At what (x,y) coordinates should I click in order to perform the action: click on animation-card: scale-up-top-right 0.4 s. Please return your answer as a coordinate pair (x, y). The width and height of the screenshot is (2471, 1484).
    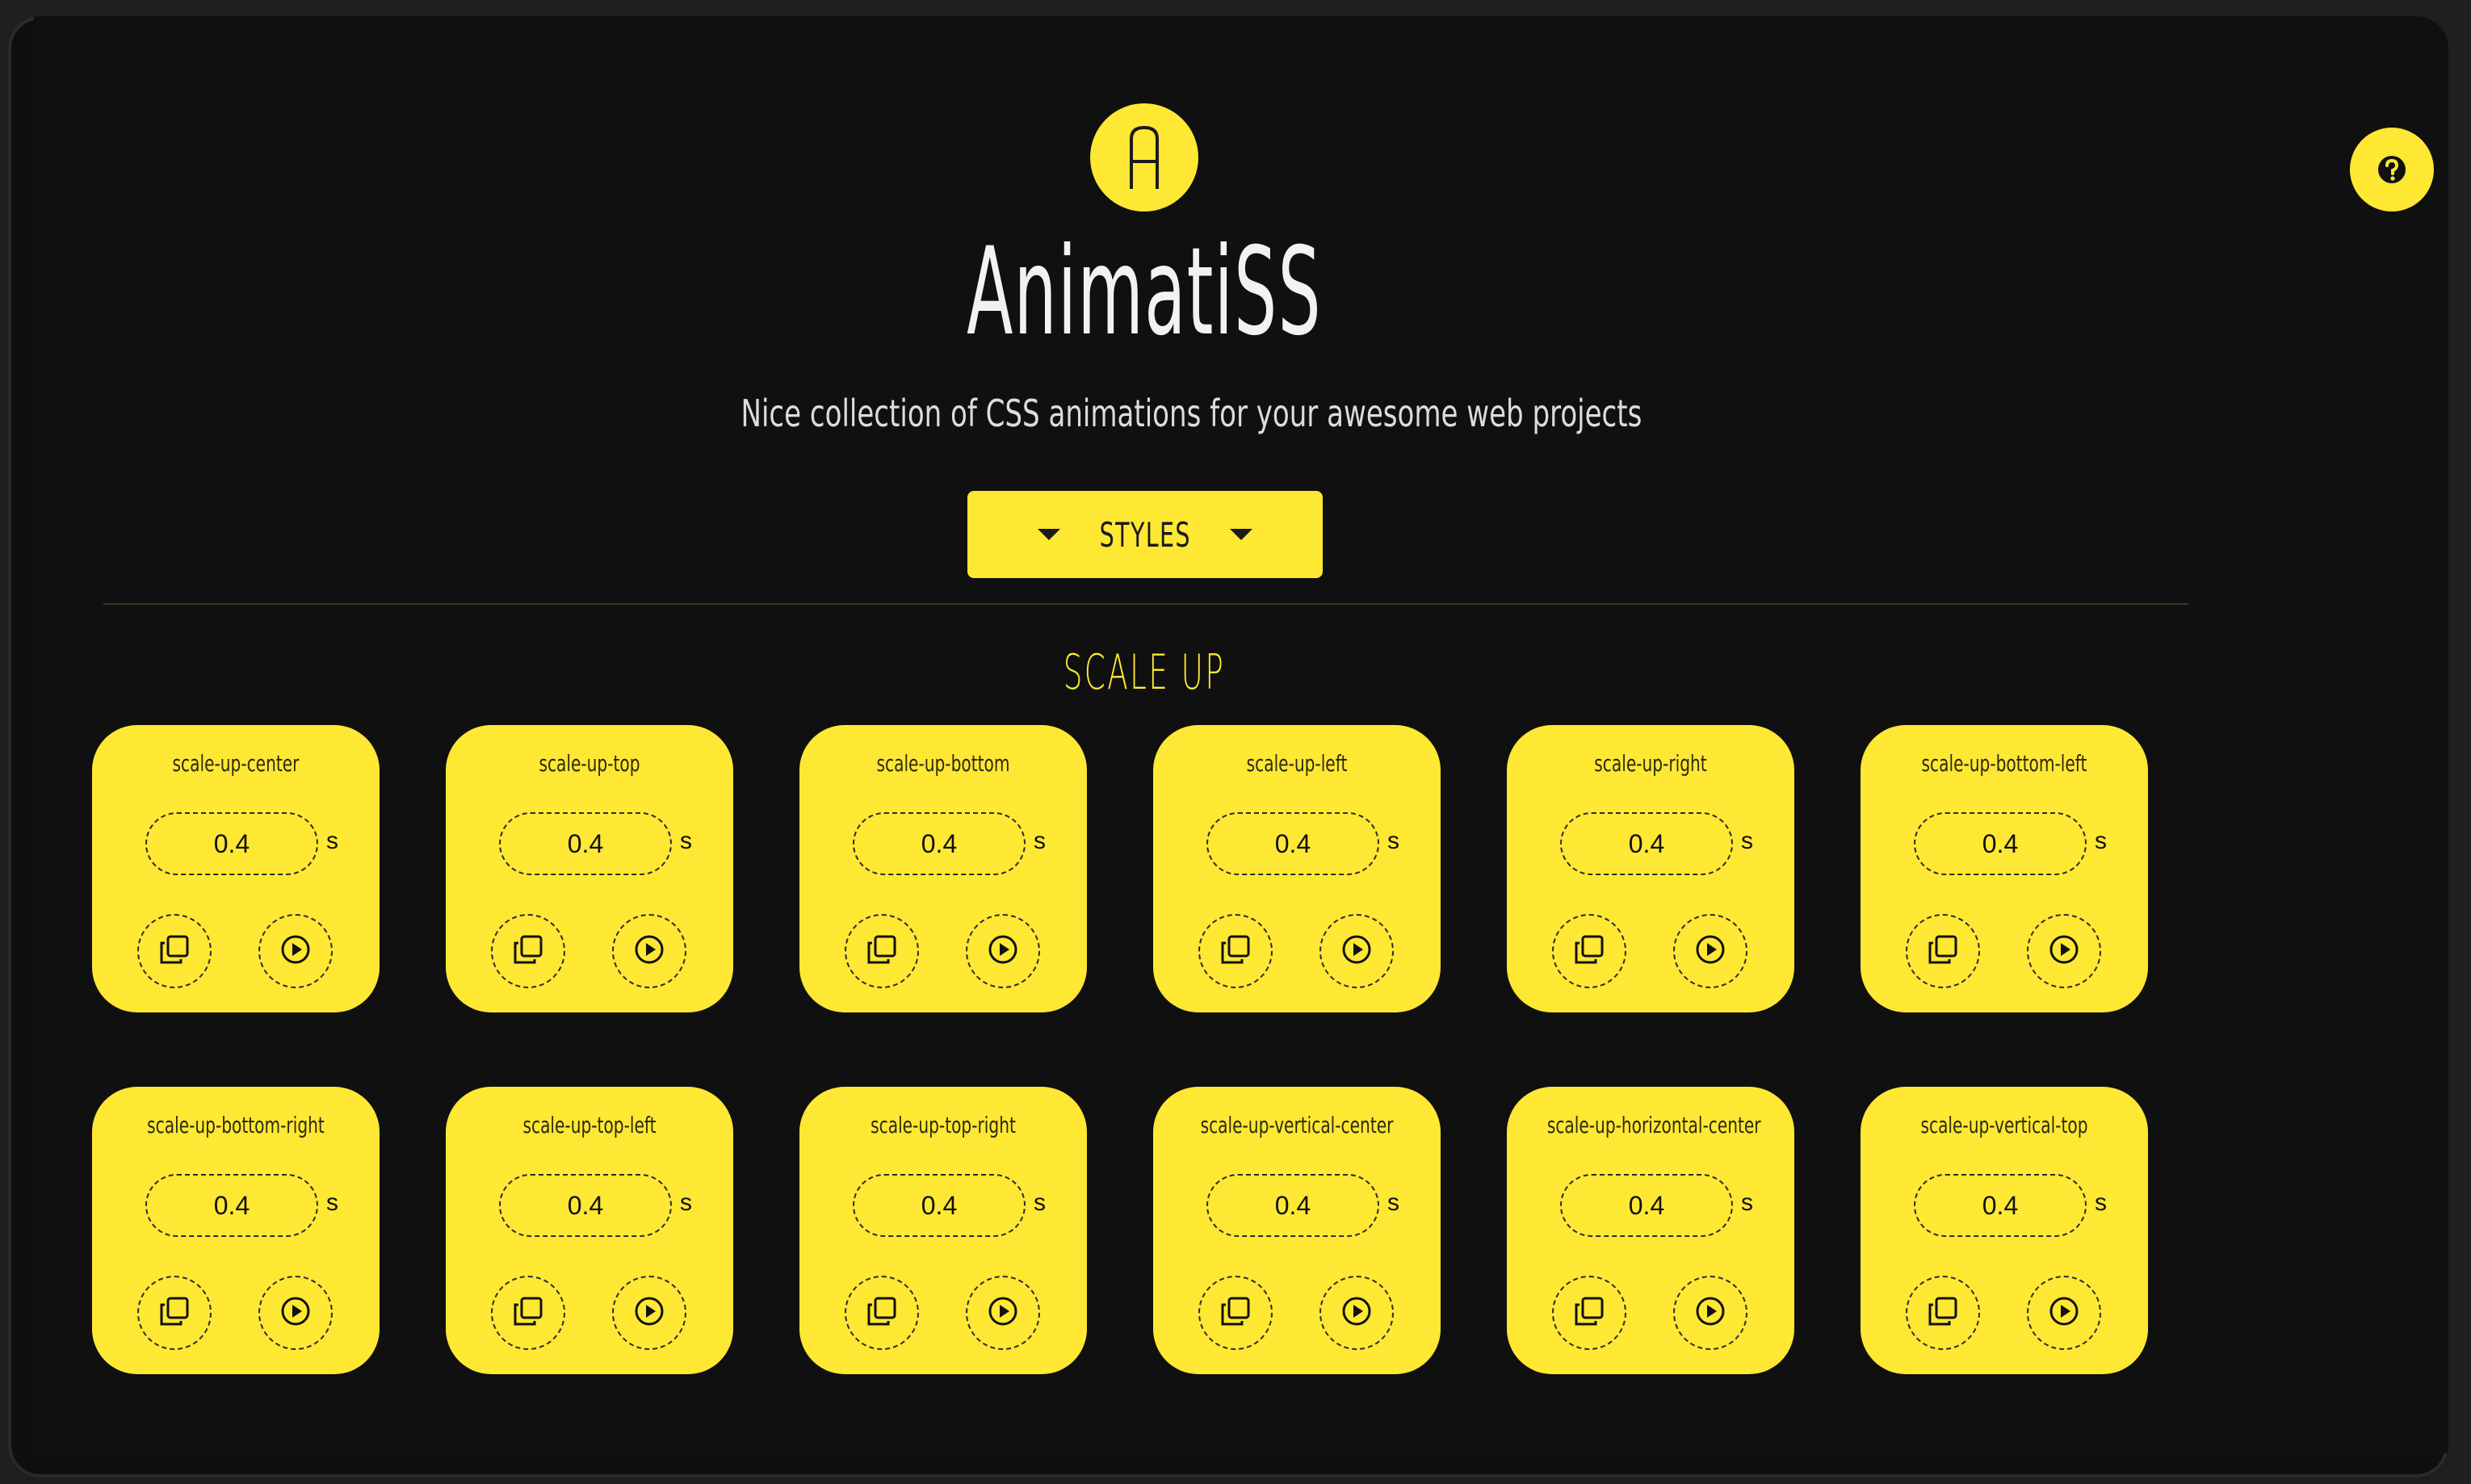
    Looking at the image, I should click on (943, 1230).